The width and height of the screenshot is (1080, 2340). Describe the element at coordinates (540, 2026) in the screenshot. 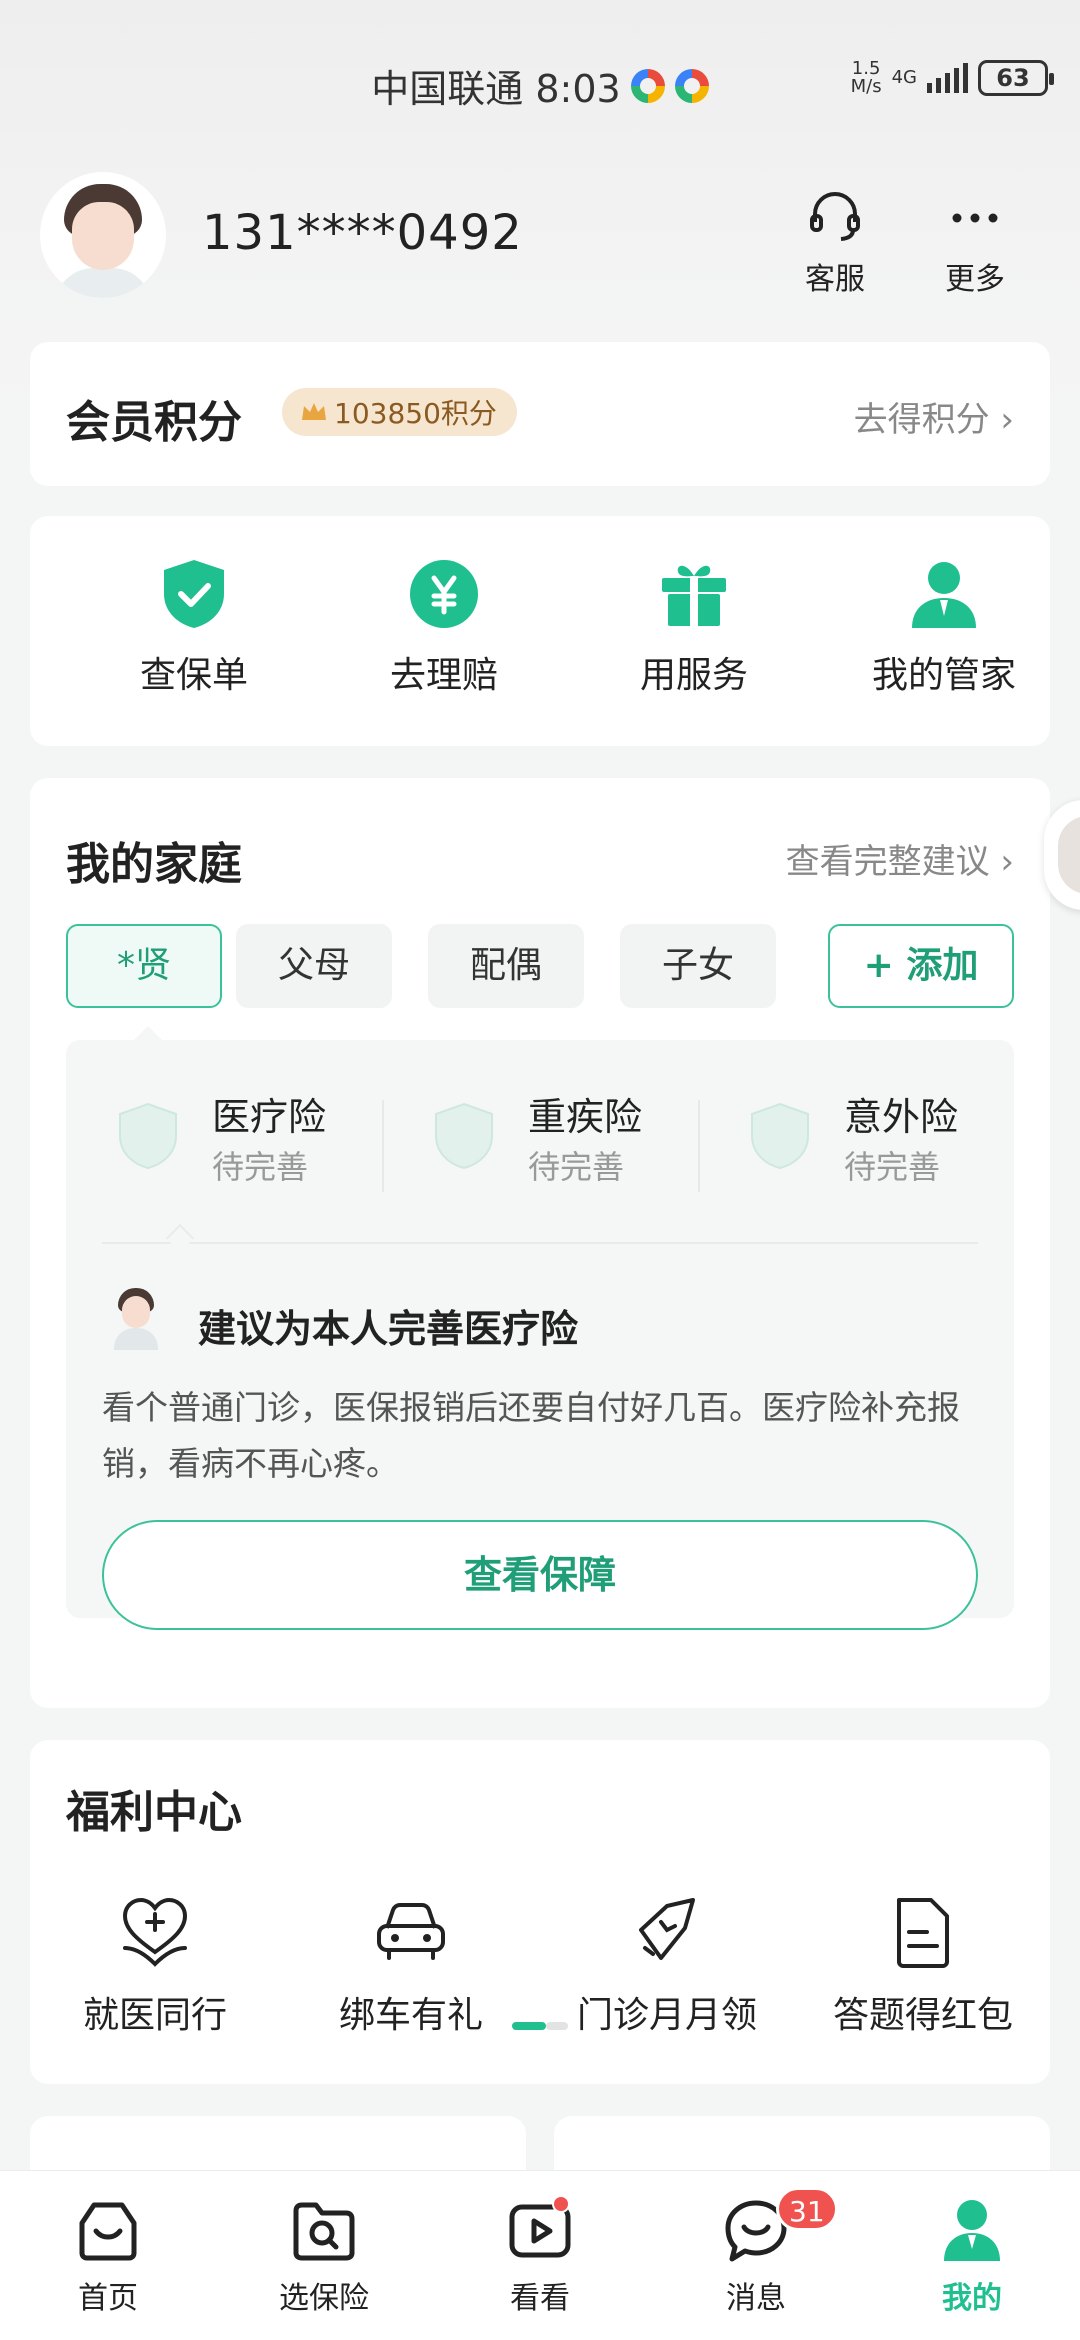

I see `page-indicator` at that location.